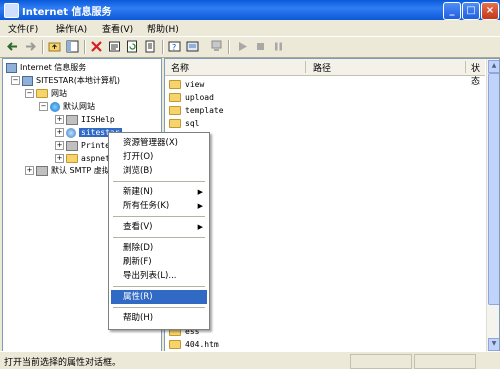 This screenshot has width=500, height=369. I want to click on scroll-thumb, so click(493, 189).